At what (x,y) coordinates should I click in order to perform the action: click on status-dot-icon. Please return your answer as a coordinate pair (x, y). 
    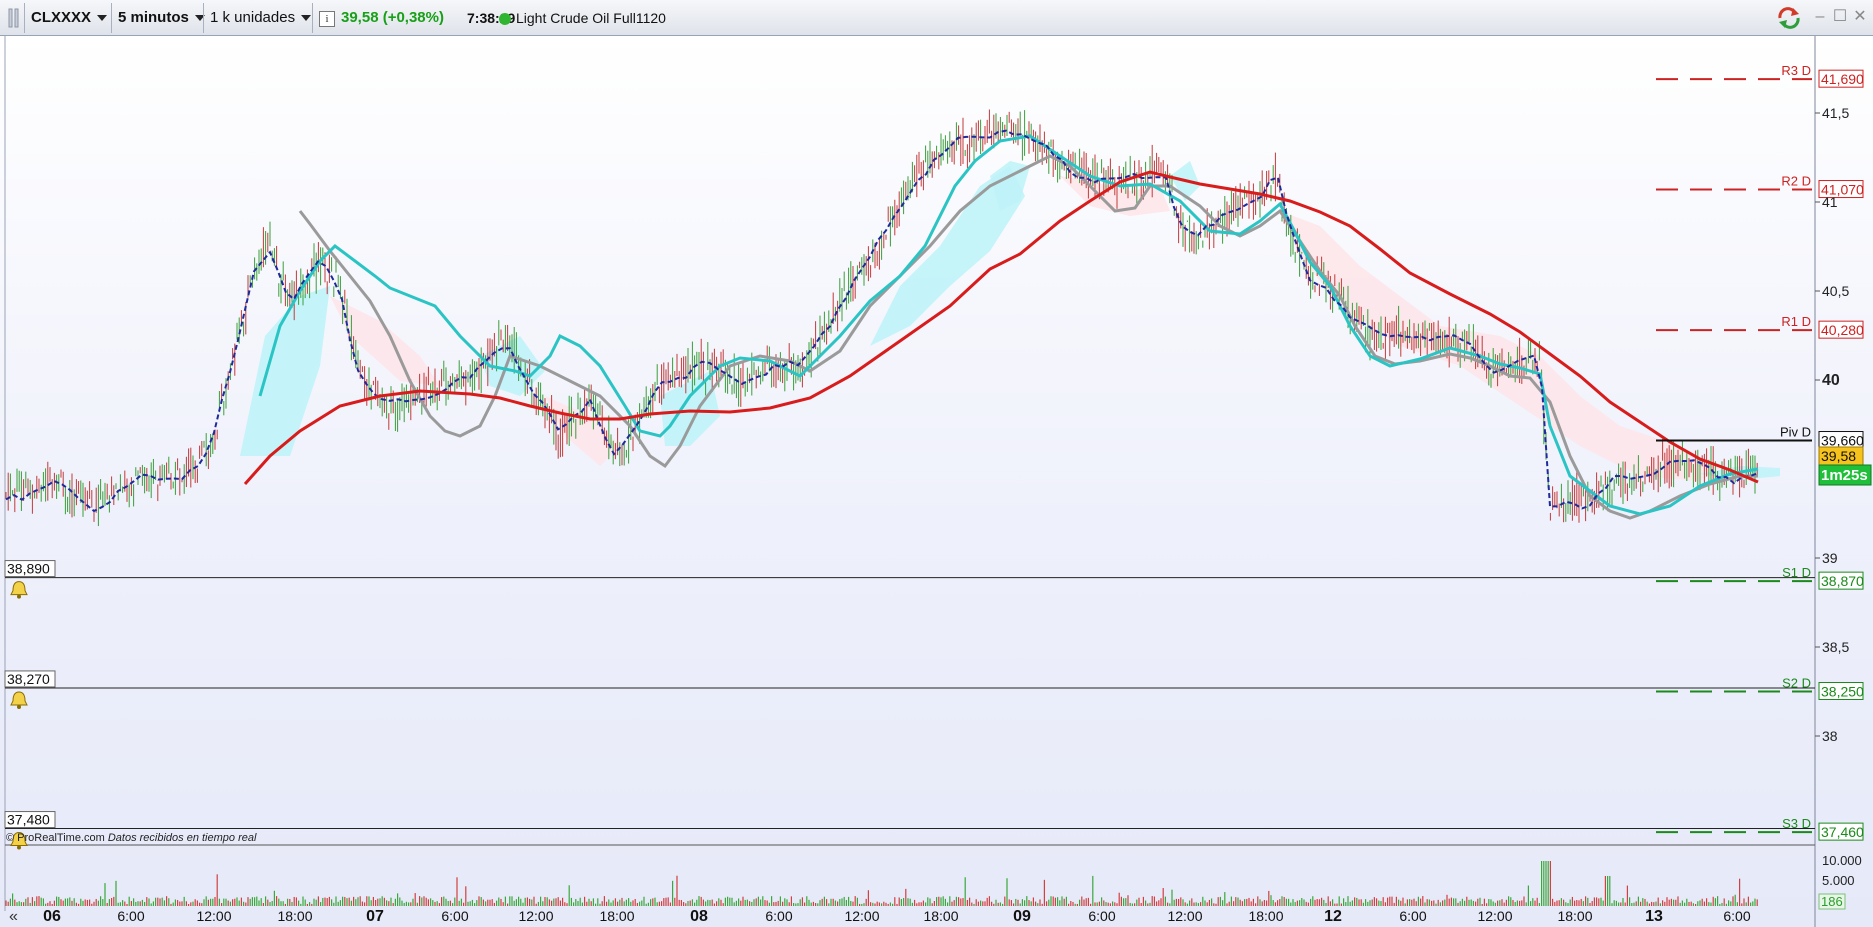
    Looking at the image, I should click on (505, 19).